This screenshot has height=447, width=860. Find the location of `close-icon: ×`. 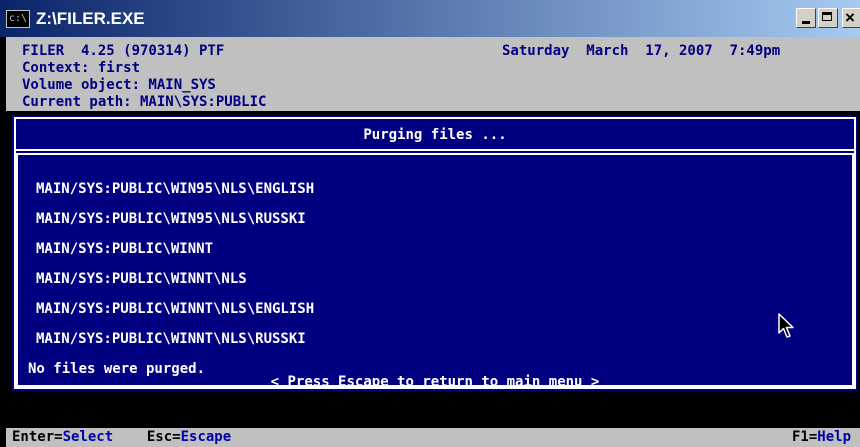

close-icon: × is located at coordinates (850, 17).